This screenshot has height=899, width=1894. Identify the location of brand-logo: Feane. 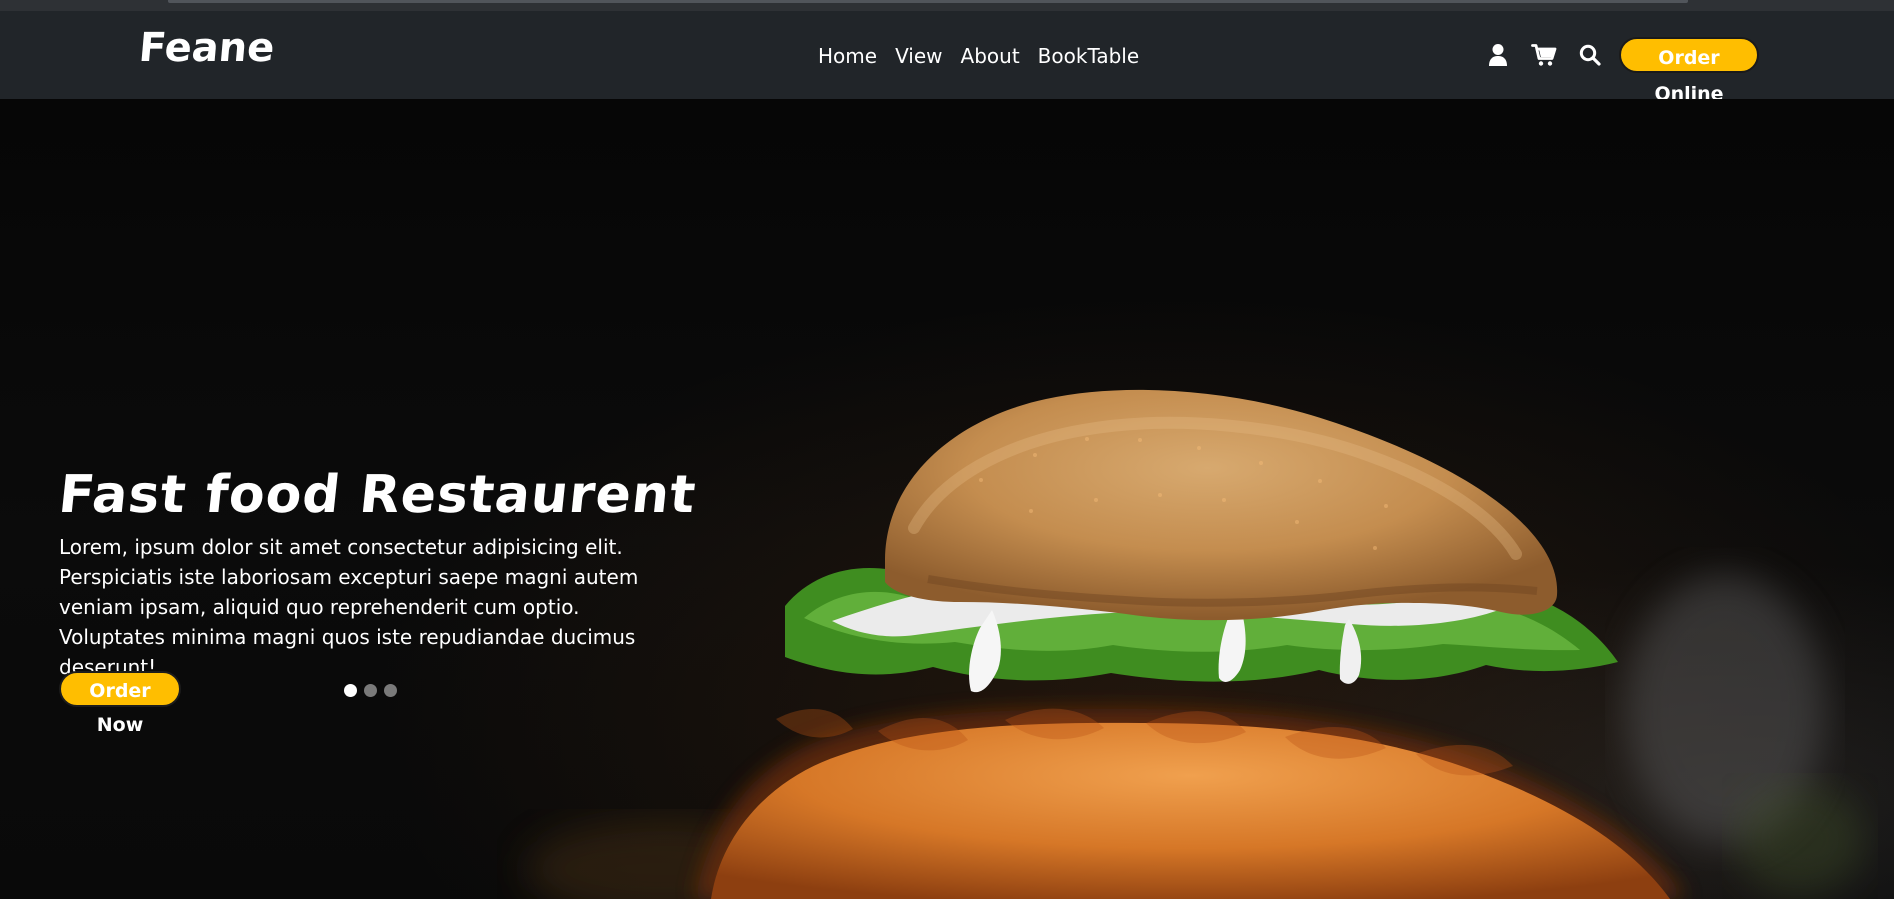
(206, 48).